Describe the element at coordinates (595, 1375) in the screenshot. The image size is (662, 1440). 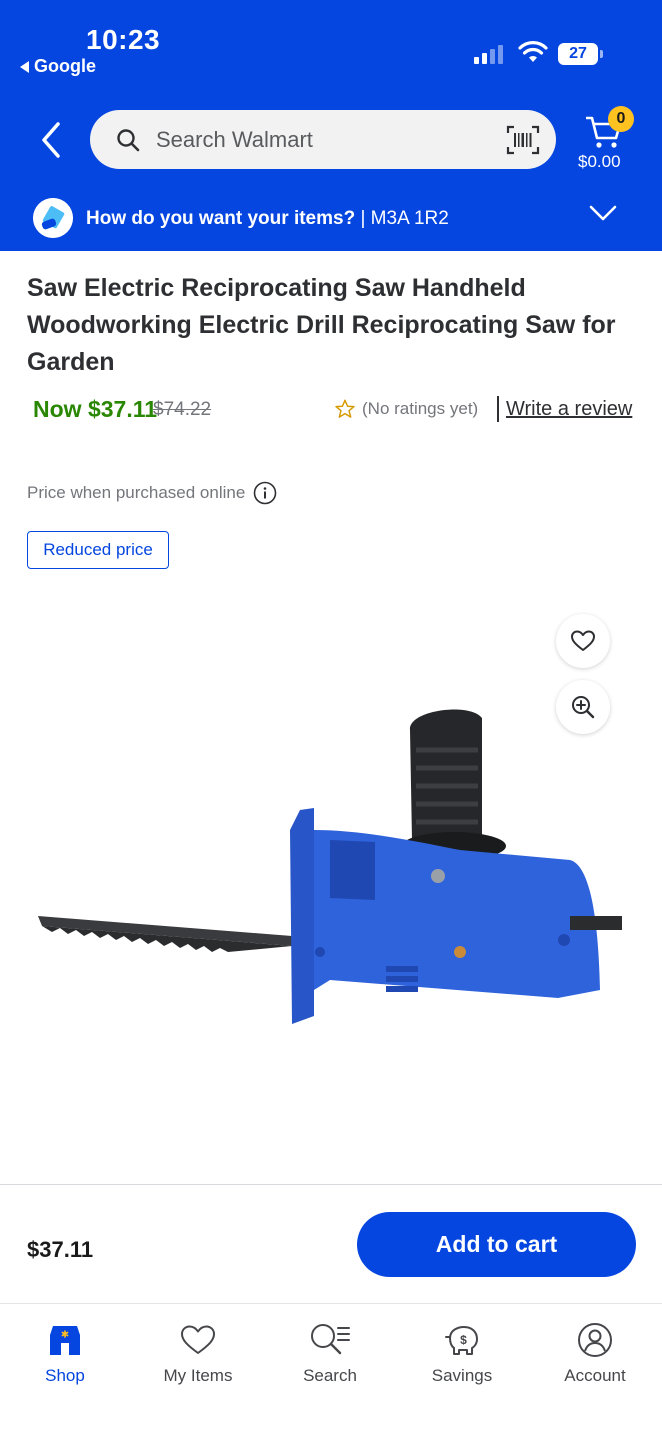
I see `tab-label: Account` at that location.